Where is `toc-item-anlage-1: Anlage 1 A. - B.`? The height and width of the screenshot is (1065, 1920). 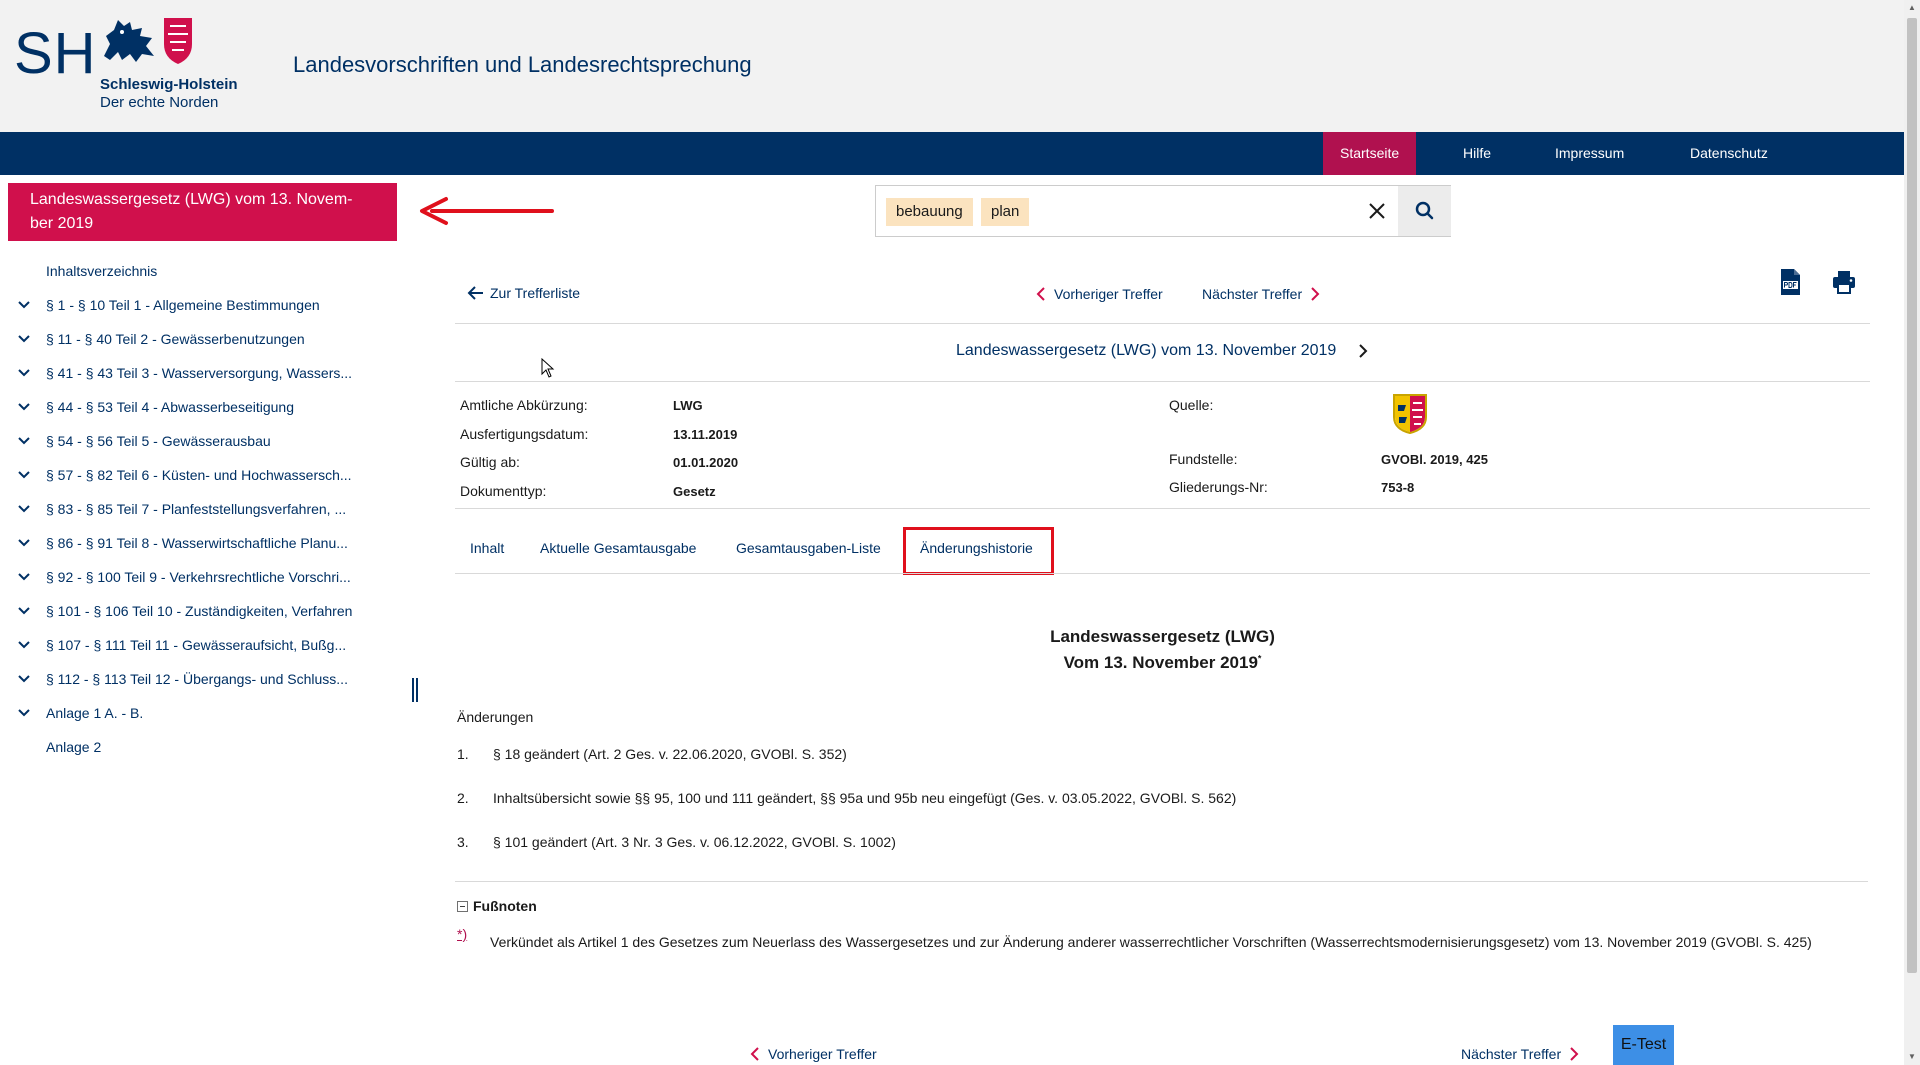
toc-item-anlage-1: Anlage 1 A. - B. is located at coordinates (200, 713).